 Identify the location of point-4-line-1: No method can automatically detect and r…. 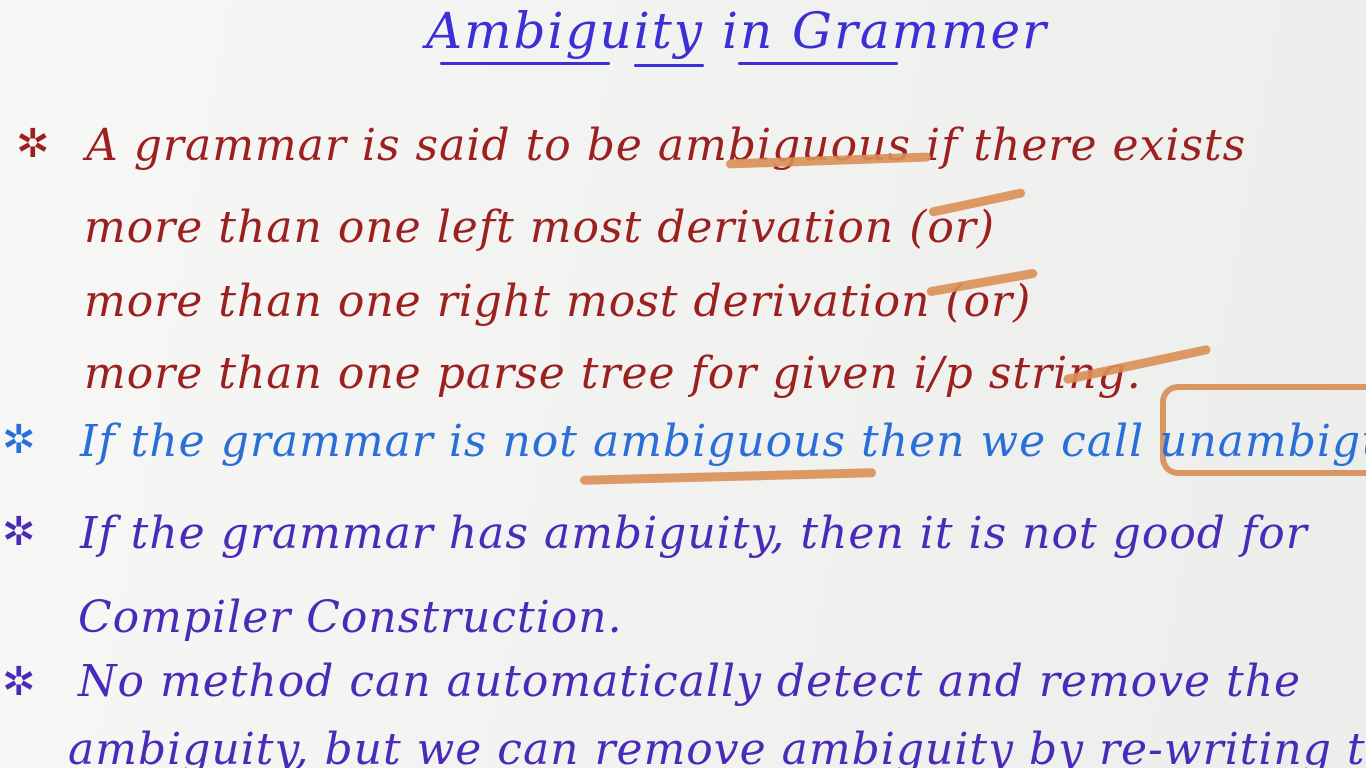
(690, 681).